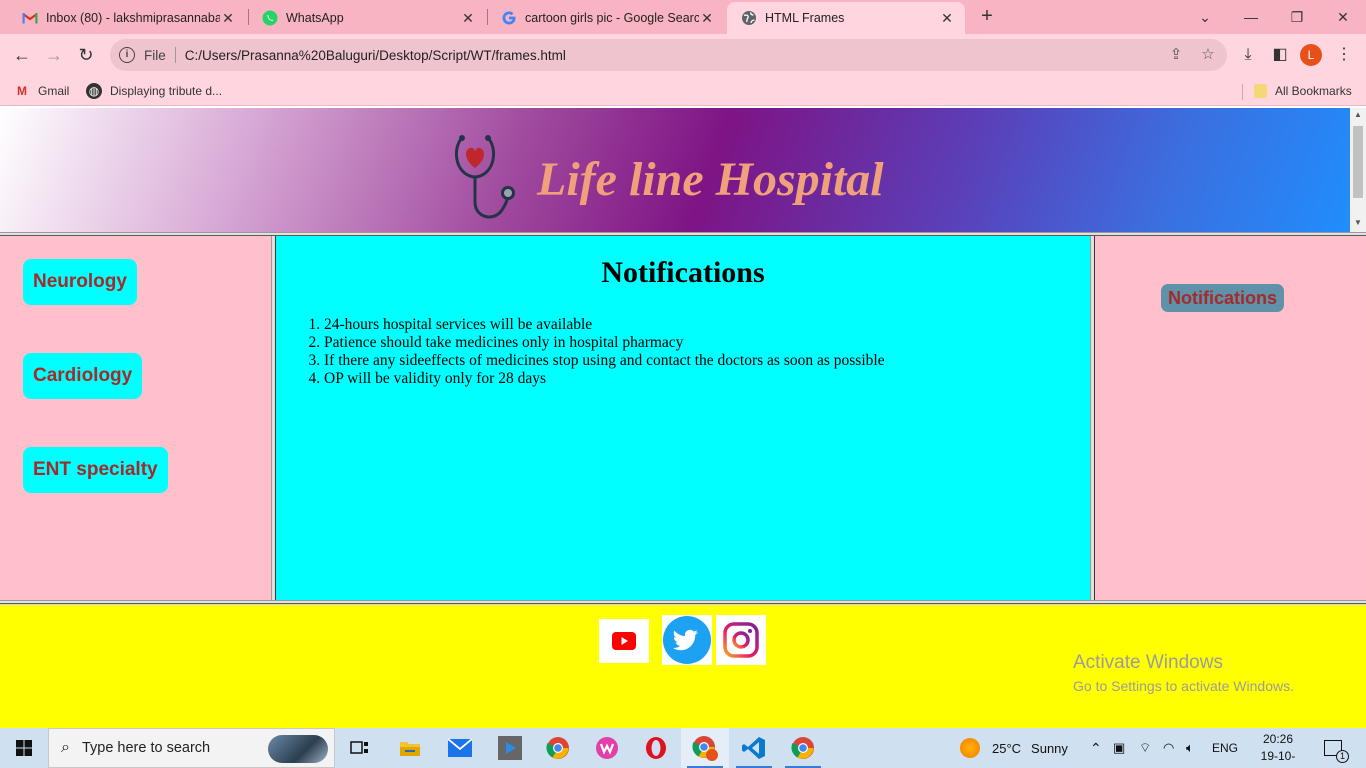 Image resolution: width=1366 pixels, height=768 pixels. I want to click on search-icon: ⌕, so click(65, 747).